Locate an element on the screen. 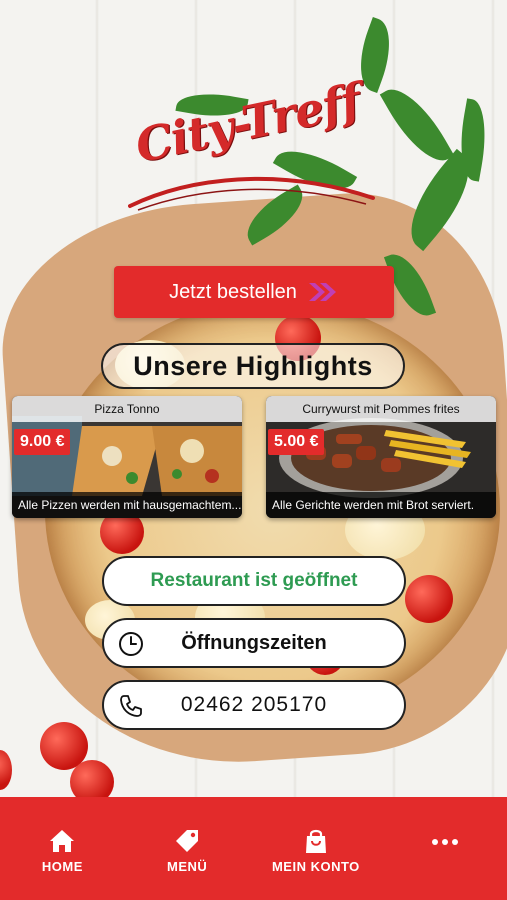  city-treff-logo: City-Treff is located at coordinates (253, 145).